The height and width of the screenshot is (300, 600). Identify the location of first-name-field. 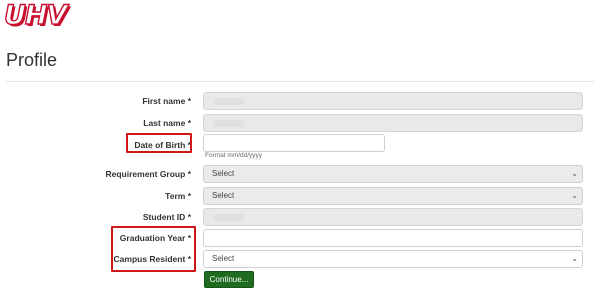
(393, 101).